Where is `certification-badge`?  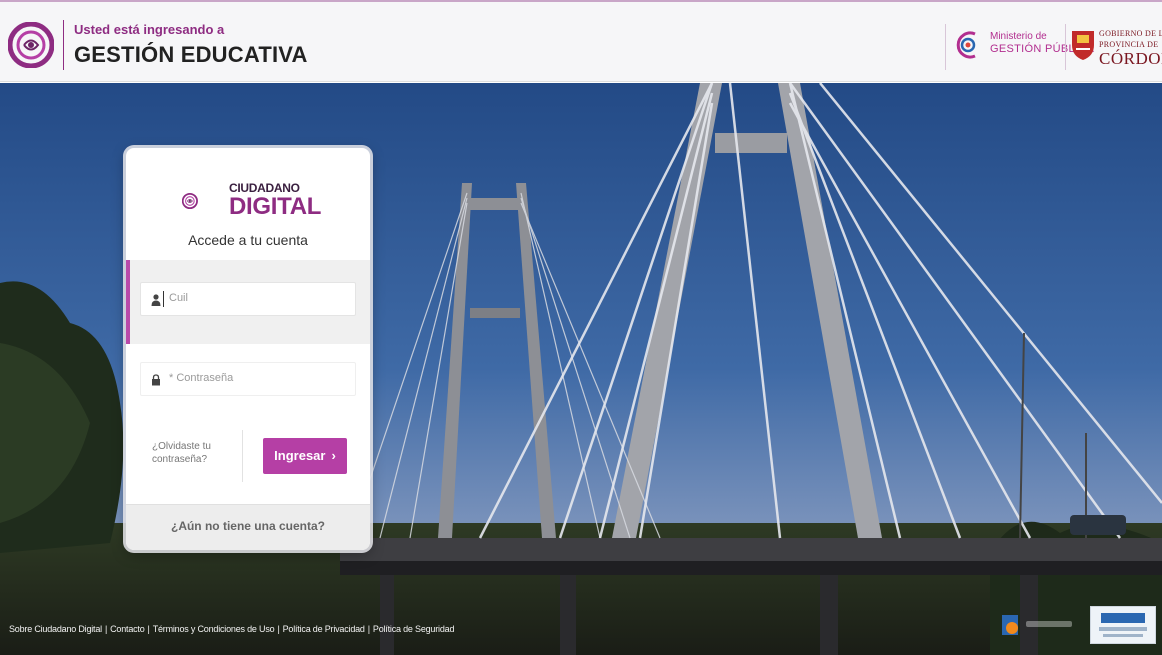 certification-badge is located at coordinates (1123, 625).